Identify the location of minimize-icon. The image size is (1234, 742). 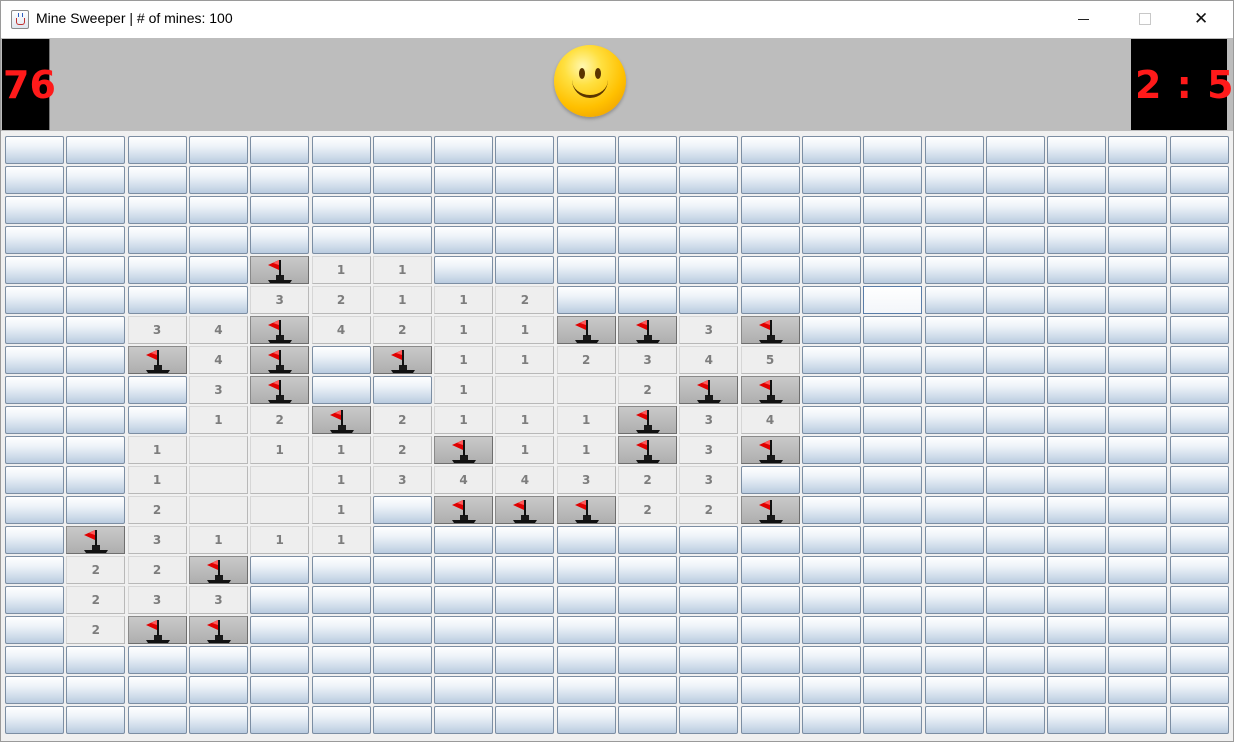
(1083, 19).